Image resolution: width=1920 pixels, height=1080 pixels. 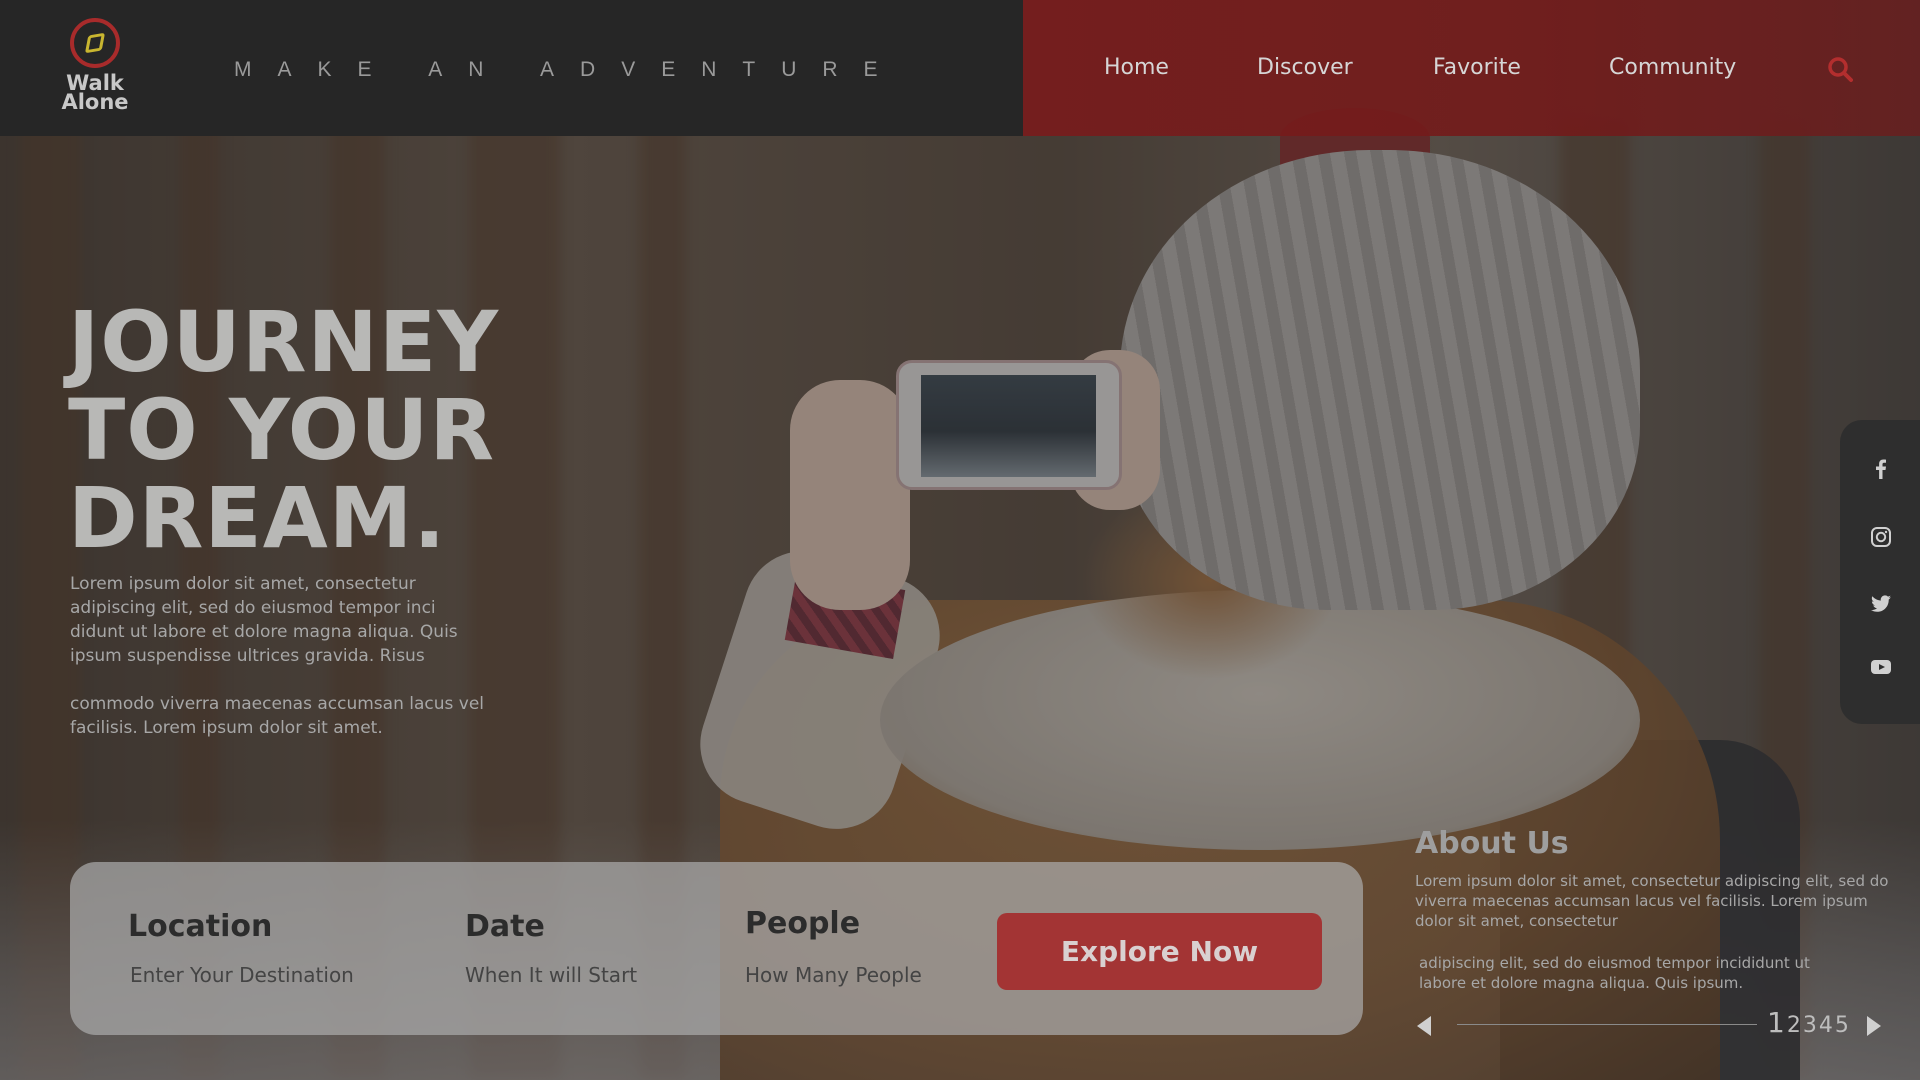 I want to click on instagram-icon, so click(x=1881, y=537).